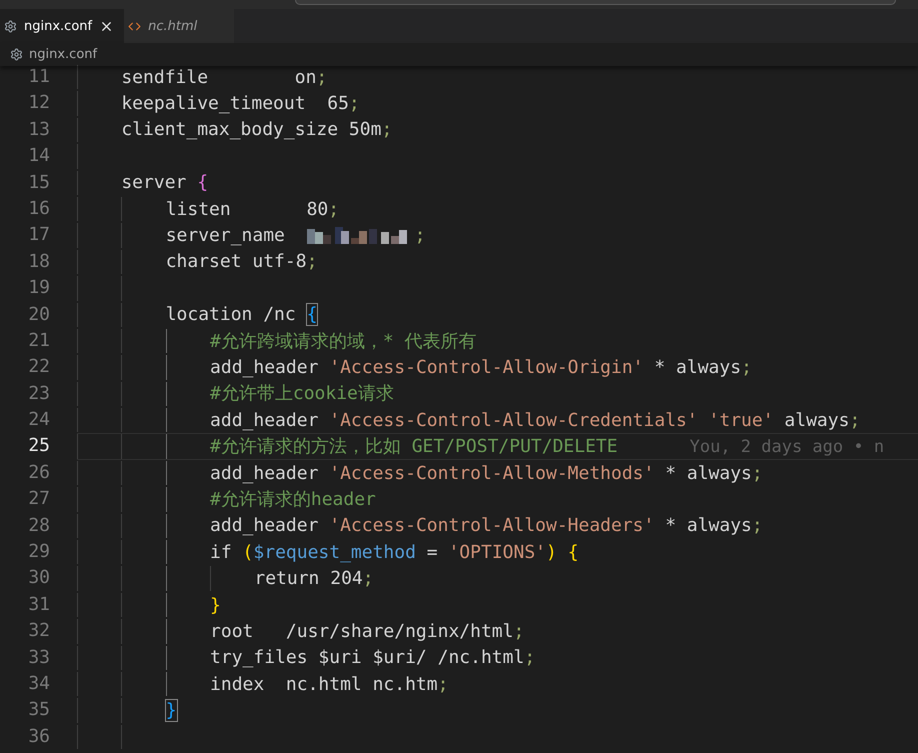  I want to click on line-number: 14, so click(39, 156).